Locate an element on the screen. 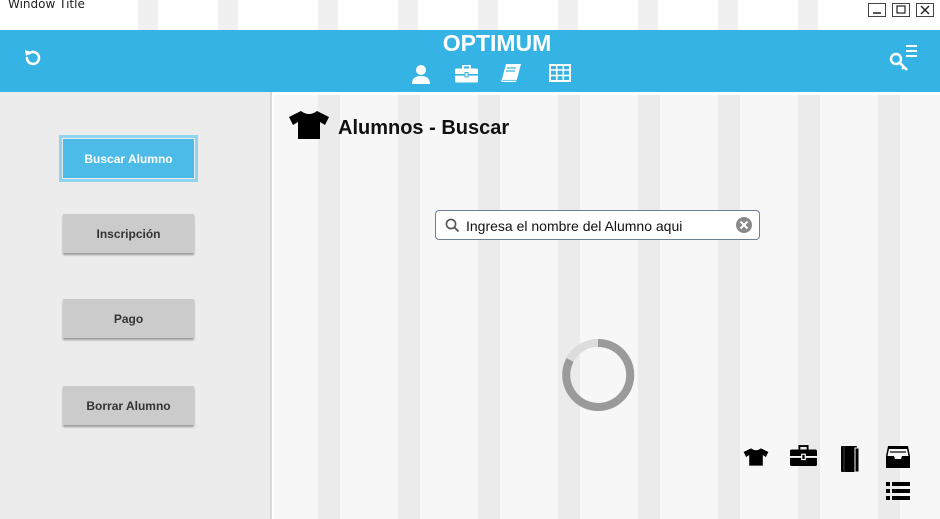 The width and height of the screenshot is (940, 519). clear-icon is located at coordinates (744, 225).